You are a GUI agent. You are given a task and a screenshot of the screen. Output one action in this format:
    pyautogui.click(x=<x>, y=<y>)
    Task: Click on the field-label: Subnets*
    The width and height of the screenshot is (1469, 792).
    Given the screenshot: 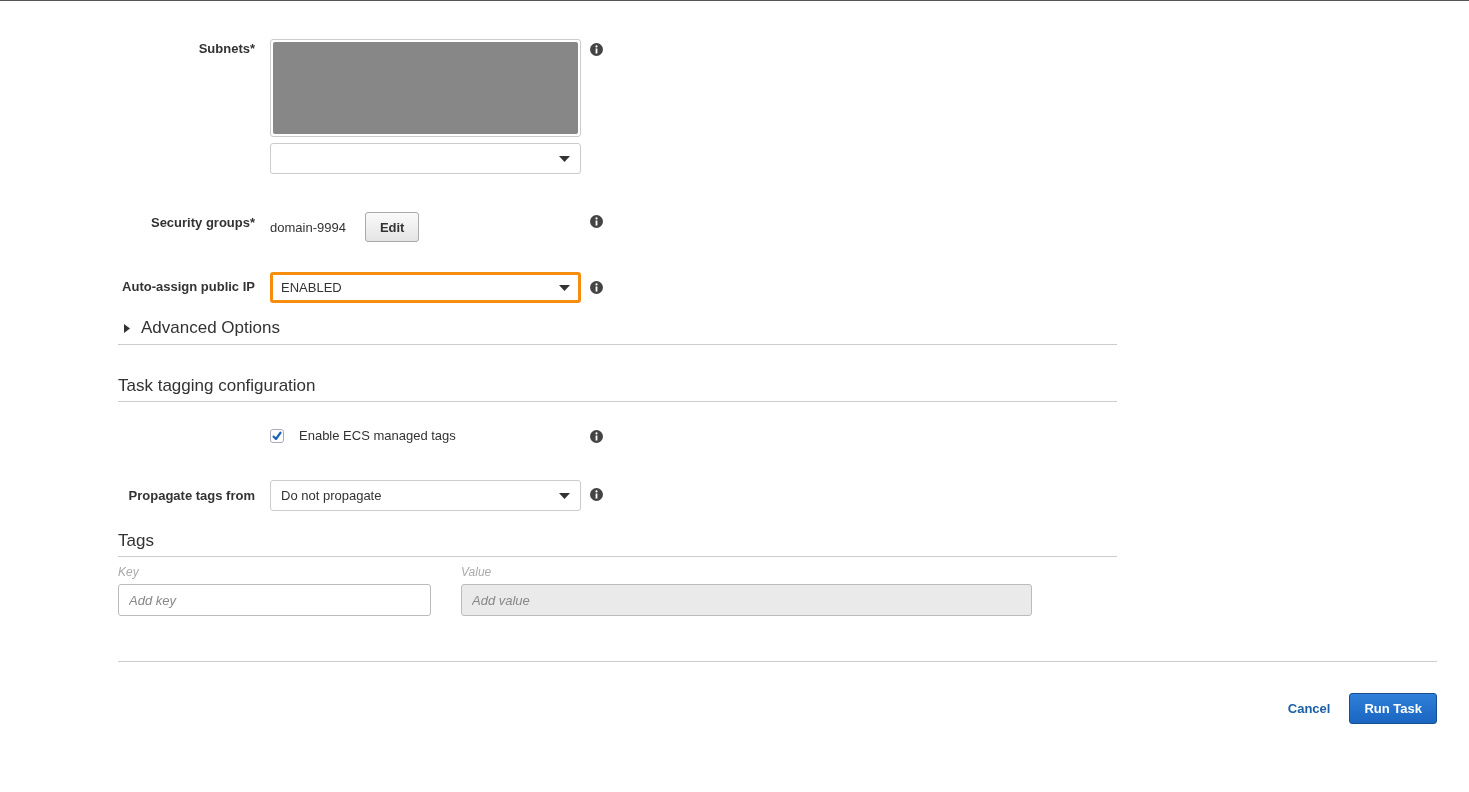 What is the action you would take?
    pyautogui.click(x=226, y=49)
    